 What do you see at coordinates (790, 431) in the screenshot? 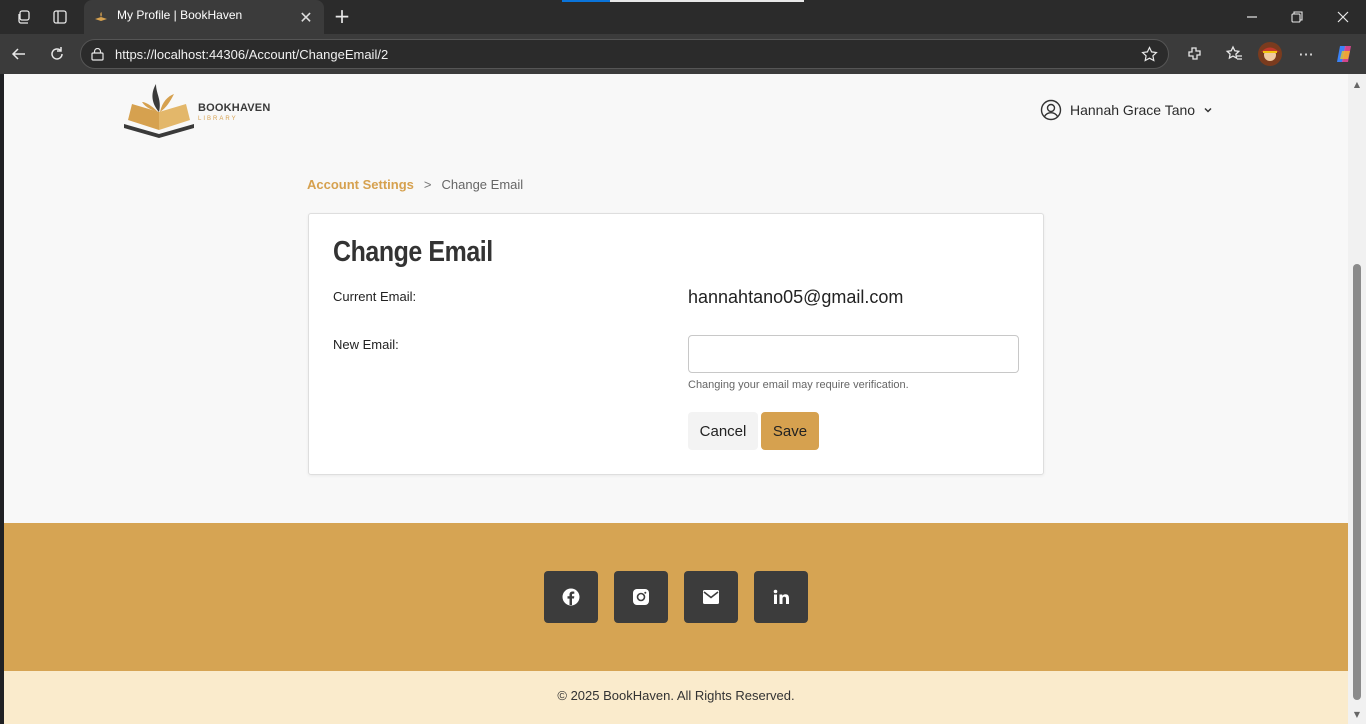
I see `save-button: Save` at bounding box center [790, 431].